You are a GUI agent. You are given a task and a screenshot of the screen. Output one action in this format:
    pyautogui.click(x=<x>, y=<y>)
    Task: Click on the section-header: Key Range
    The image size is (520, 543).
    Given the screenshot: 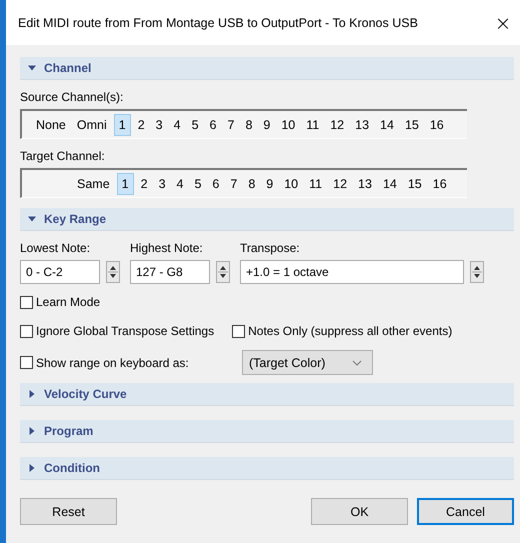 What is the action you would take?
    pyautogui.click(x=267, y=219)
    